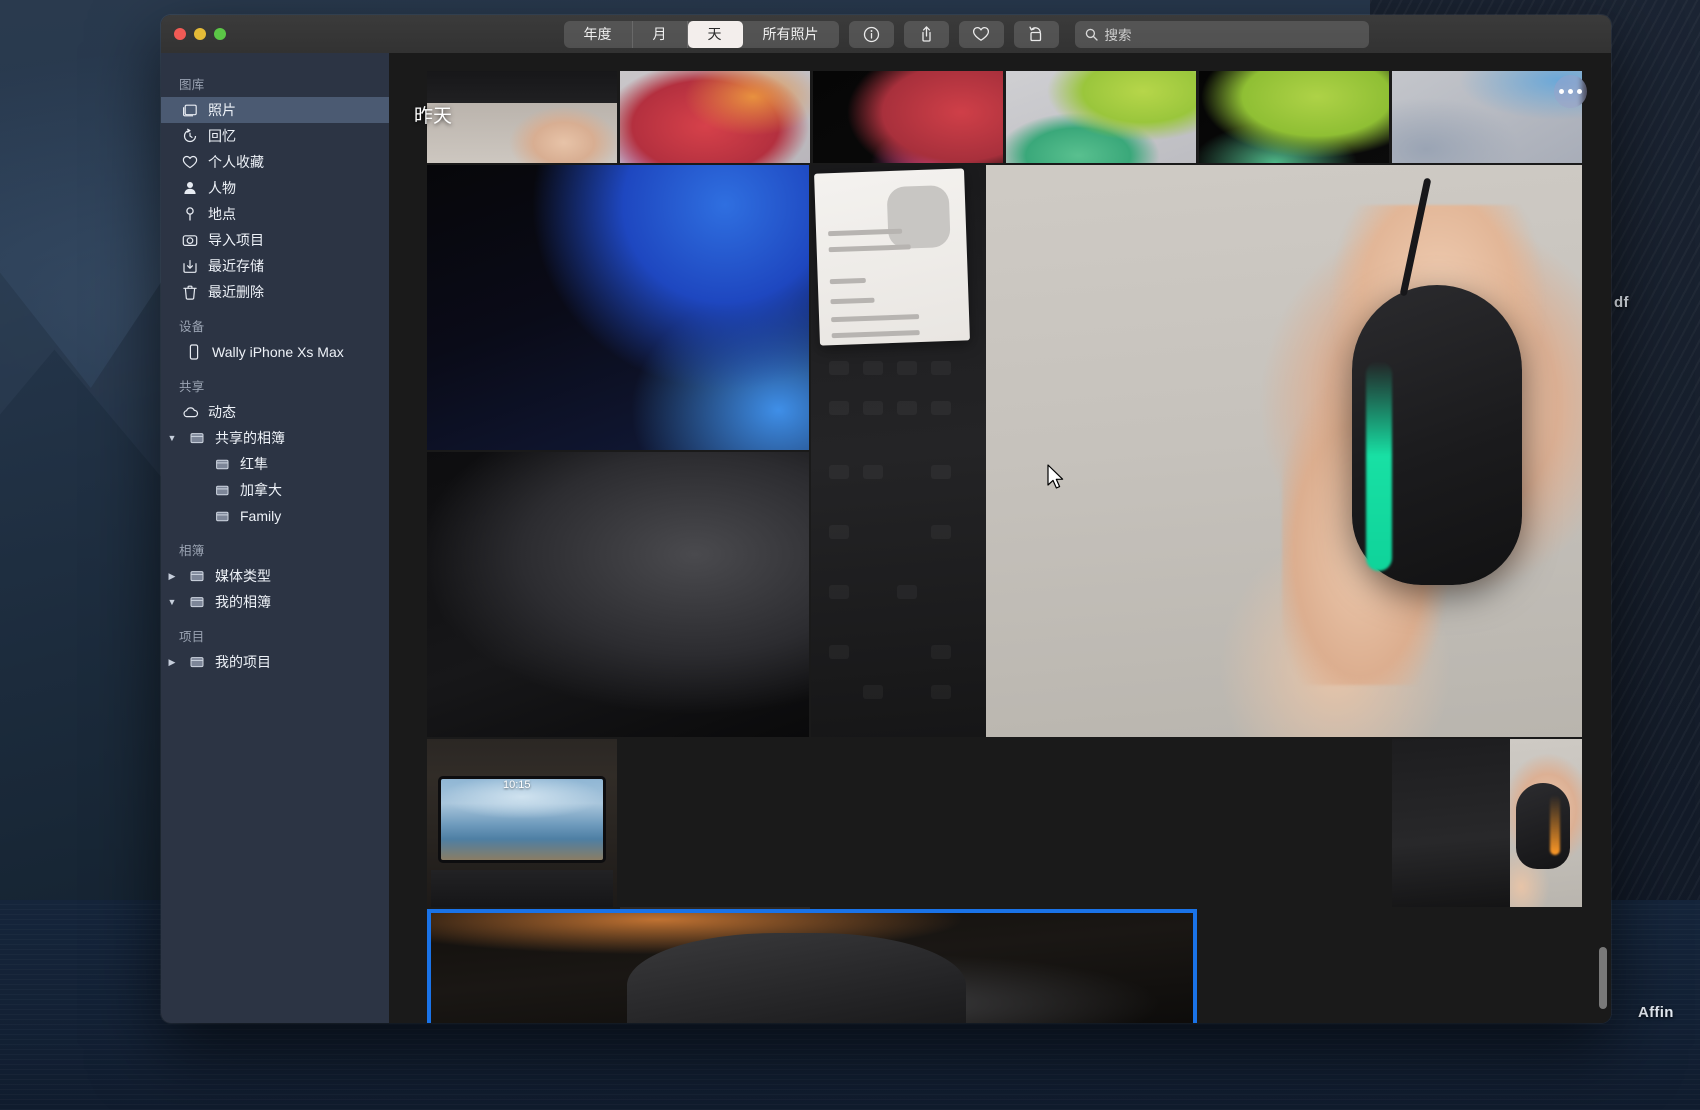  I want to click on camera-icon, so click(190, 240).